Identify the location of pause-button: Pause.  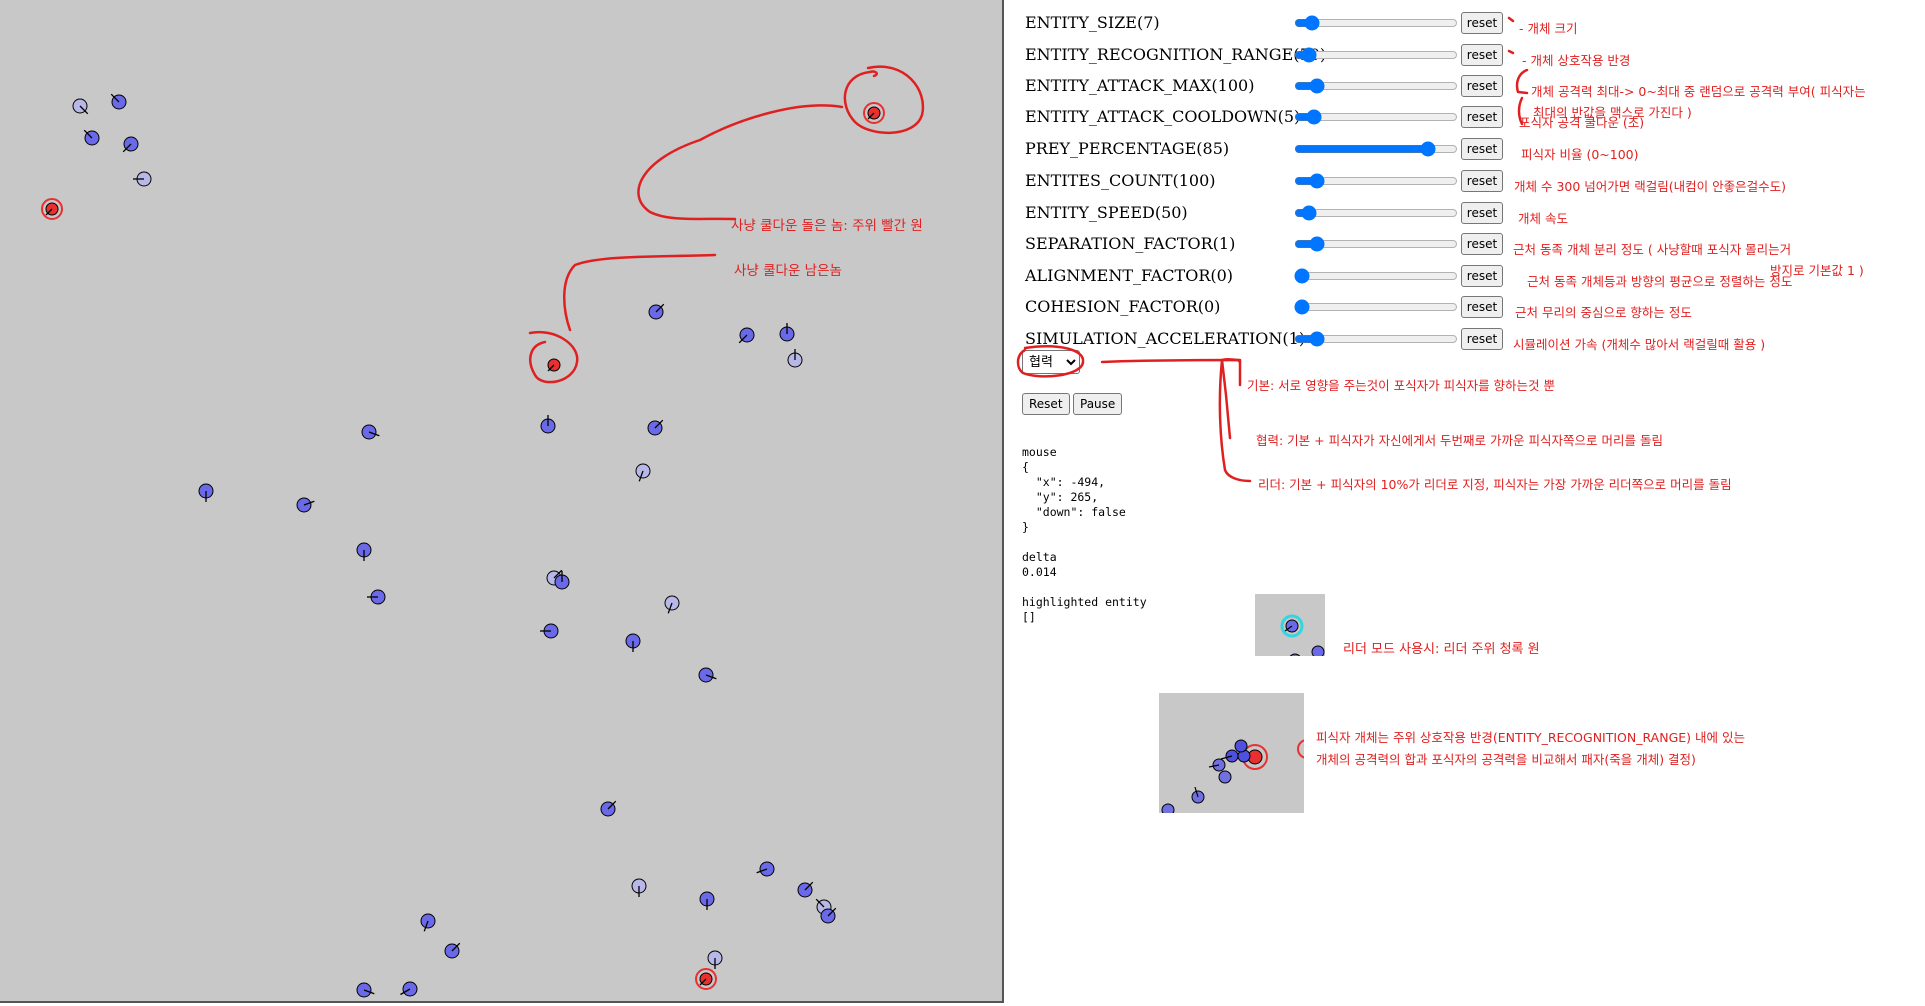
(1098, 404).